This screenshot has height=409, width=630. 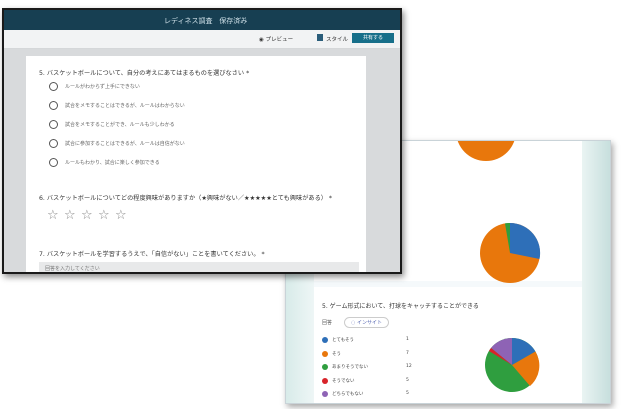 I want to click on legend-row: そうでない 5, so click(x=379, y=383).